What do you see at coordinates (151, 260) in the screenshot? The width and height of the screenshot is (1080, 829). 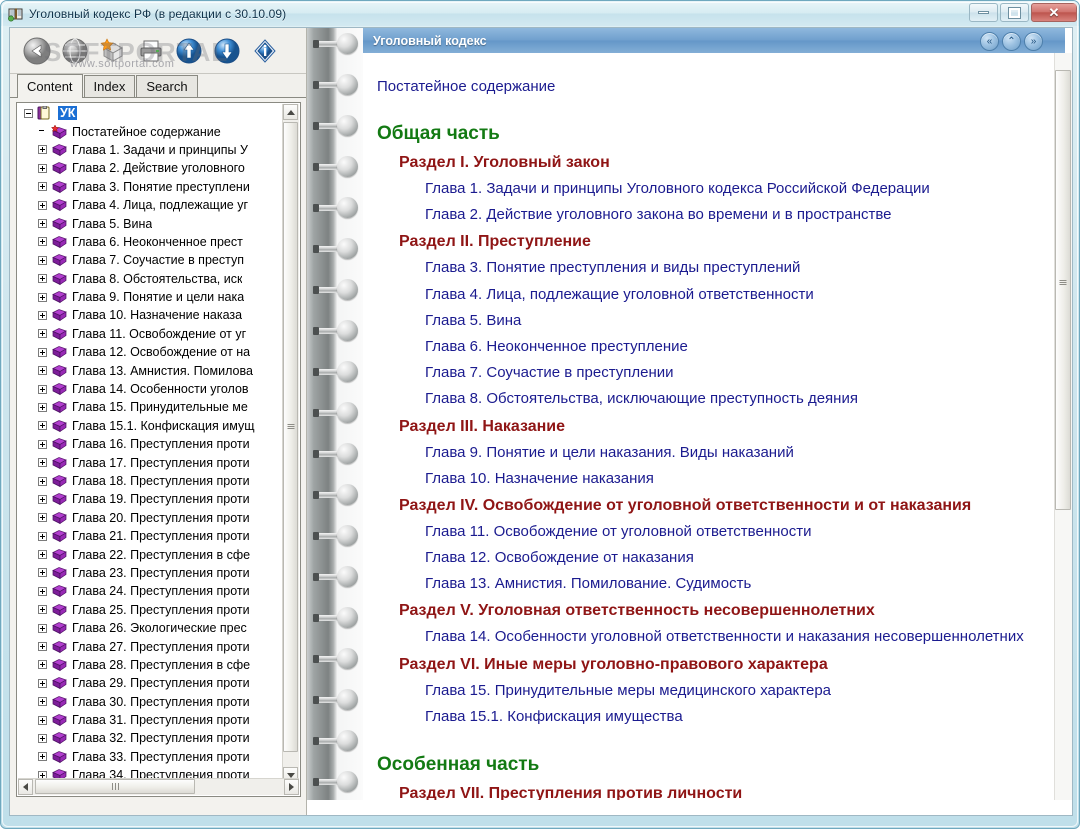 I see `tree-item: Глава 7. Соучастие в преступ` at bounding box center [151, 260].